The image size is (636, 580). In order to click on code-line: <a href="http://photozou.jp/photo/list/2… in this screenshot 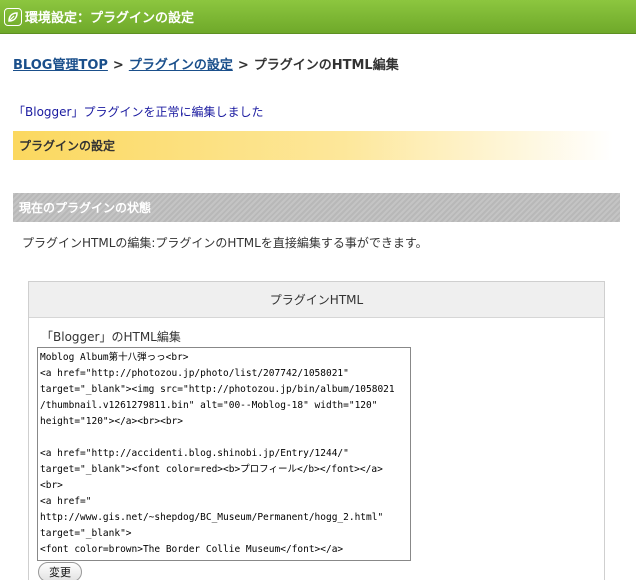, I will do `click(194, 373)`.